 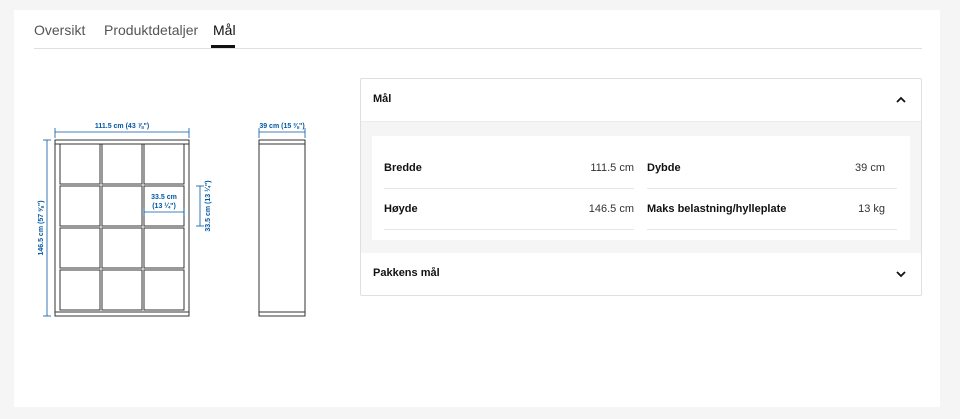 I want to click on dimension-row-depth: Dybde 39 cm, so click(x=772, y=168).